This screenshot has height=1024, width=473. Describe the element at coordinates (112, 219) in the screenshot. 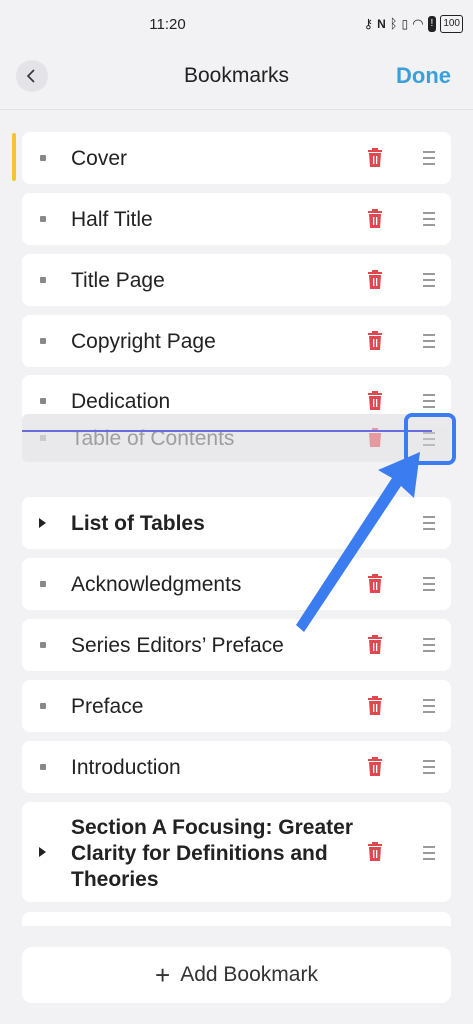

I see `bookmark-label: Half Title` at that location.